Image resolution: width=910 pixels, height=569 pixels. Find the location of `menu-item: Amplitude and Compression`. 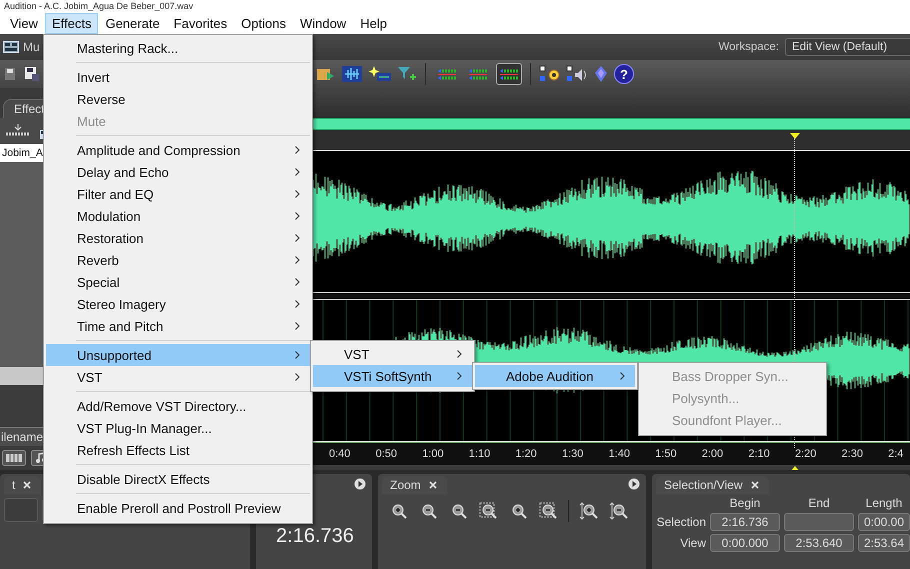

menu-item: Amplitude and Compression is located at coordinates (178, 150).